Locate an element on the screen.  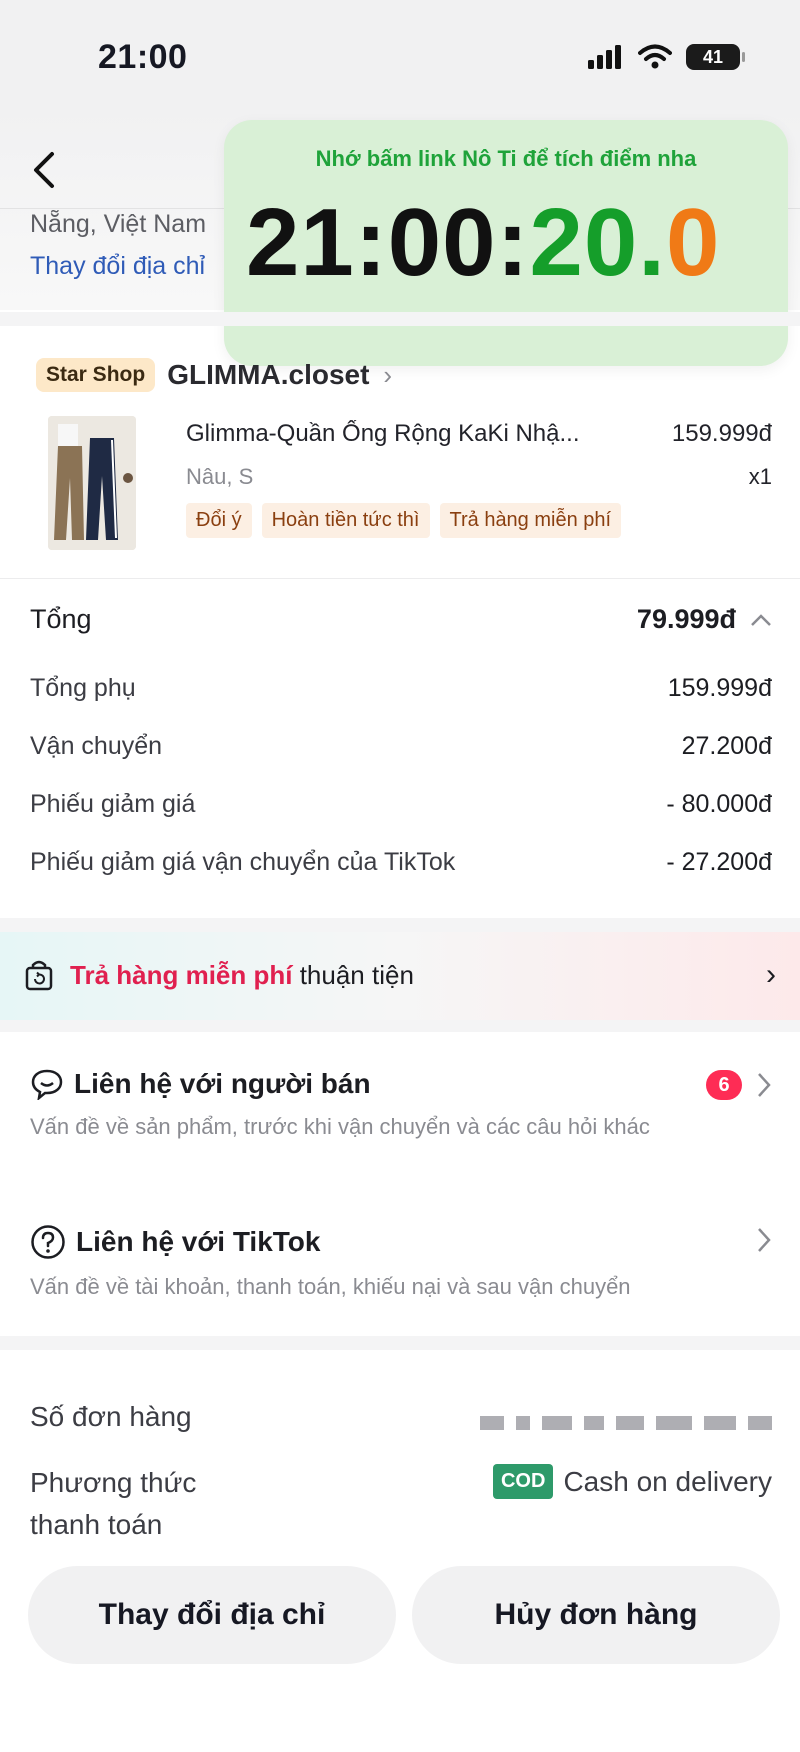
wifi-icon is located at coordinates (655, 56).